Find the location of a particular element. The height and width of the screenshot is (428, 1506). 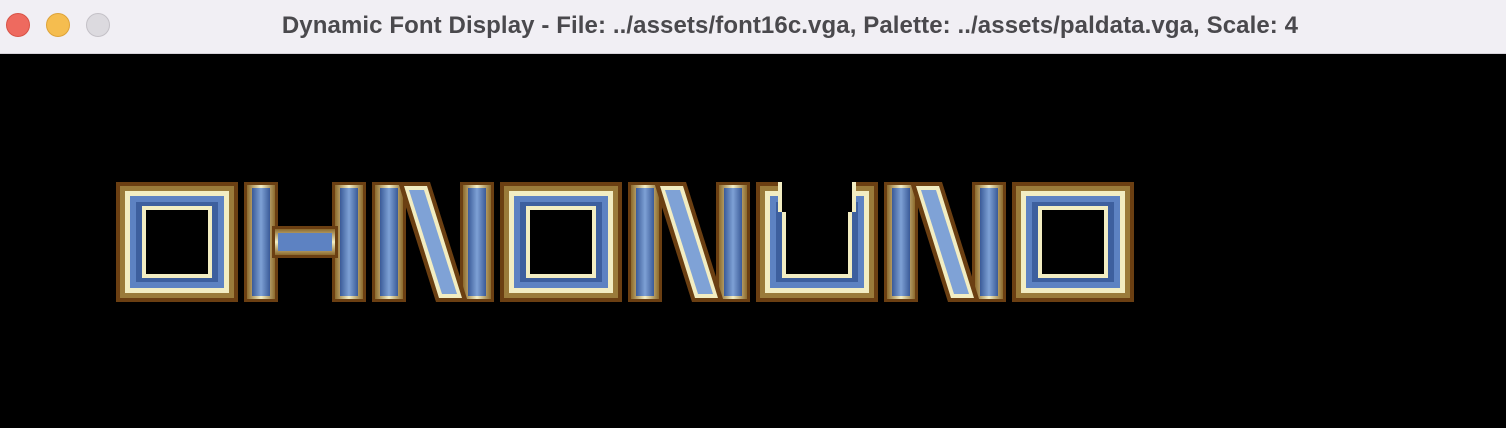

glyph-u is located at coordinates (817, 242).